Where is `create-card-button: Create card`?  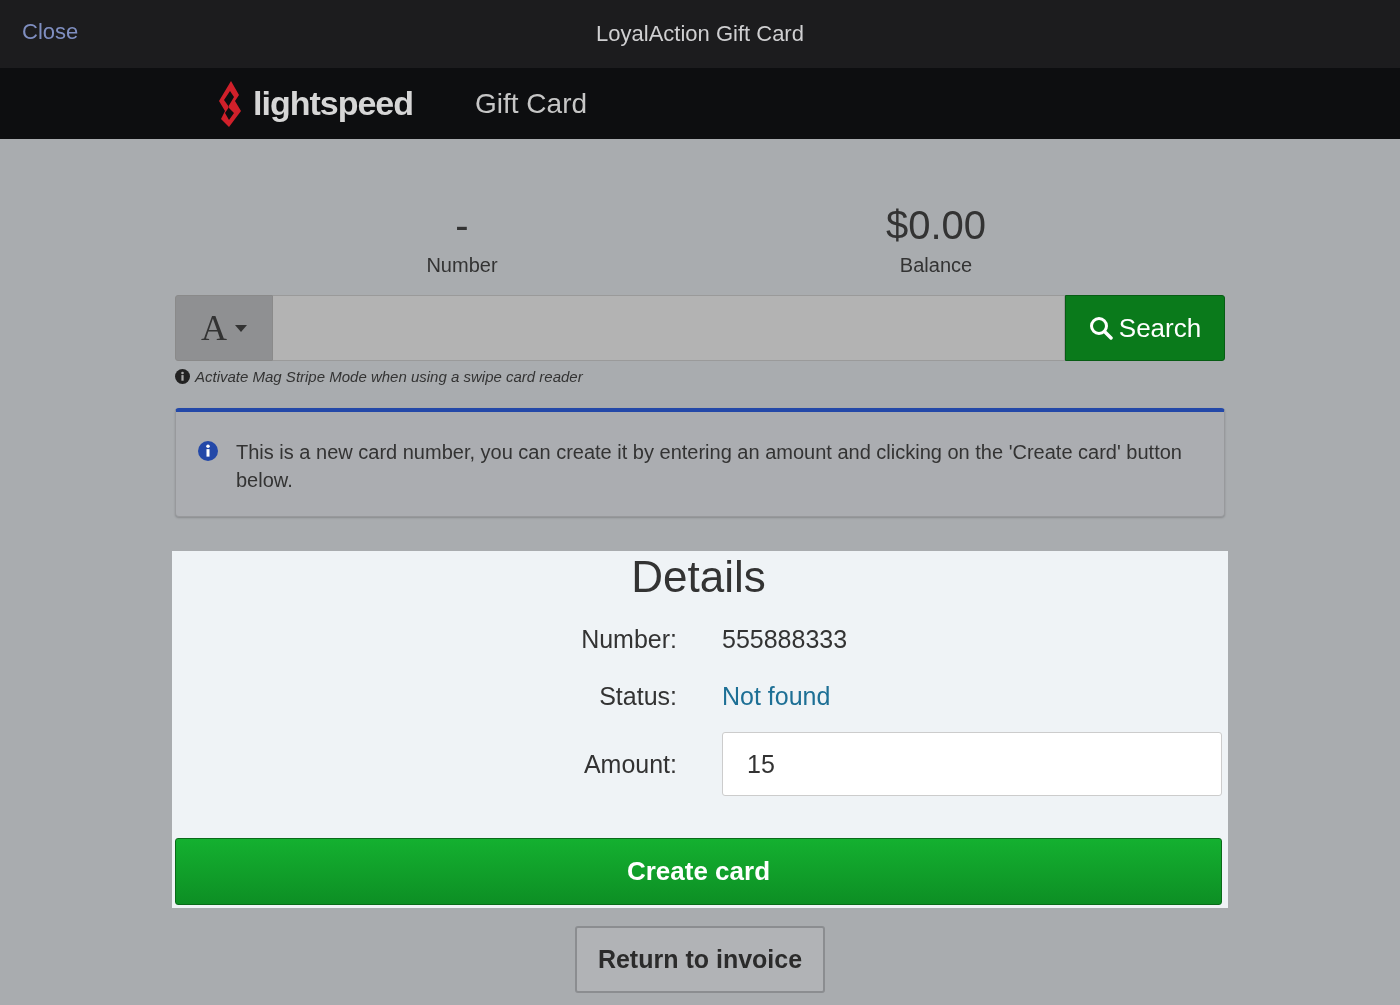 create-card-button: Create card is located at coordinates (698, 871).